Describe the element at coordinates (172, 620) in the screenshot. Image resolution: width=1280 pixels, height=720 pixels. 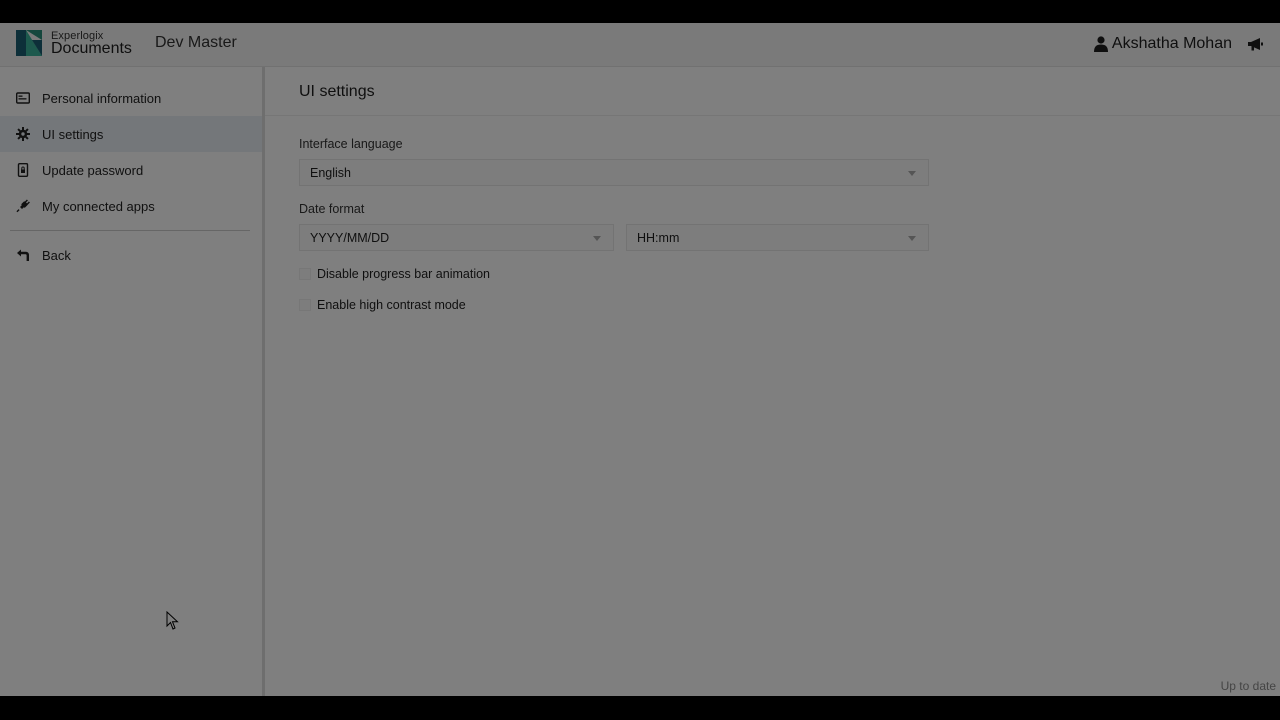
I see `mouse-cursor-icon` at that location.